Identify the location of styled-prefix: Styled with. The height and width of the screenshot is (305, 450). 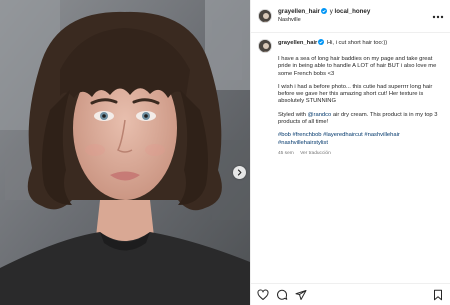
(293, 114).